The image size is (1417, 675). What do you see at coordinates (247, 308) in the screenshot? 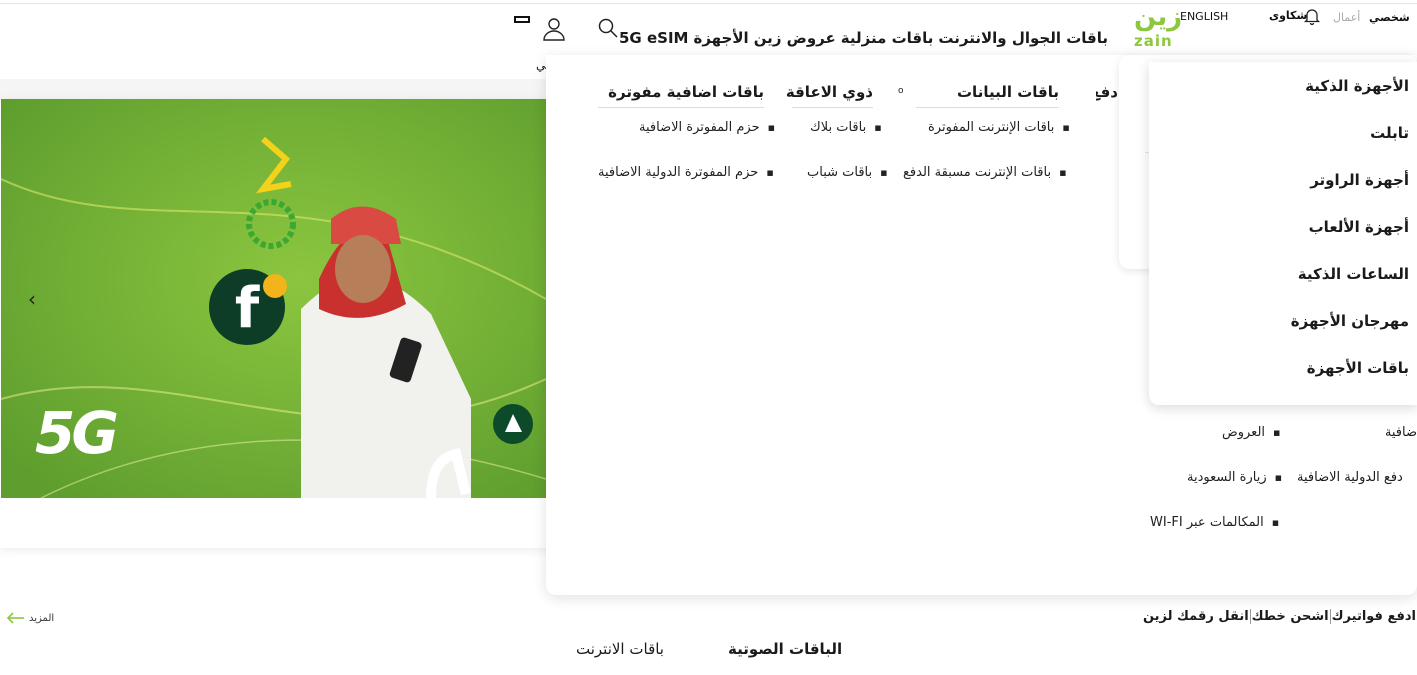
I see `svg-text: f` at bounding box center [247, 308].